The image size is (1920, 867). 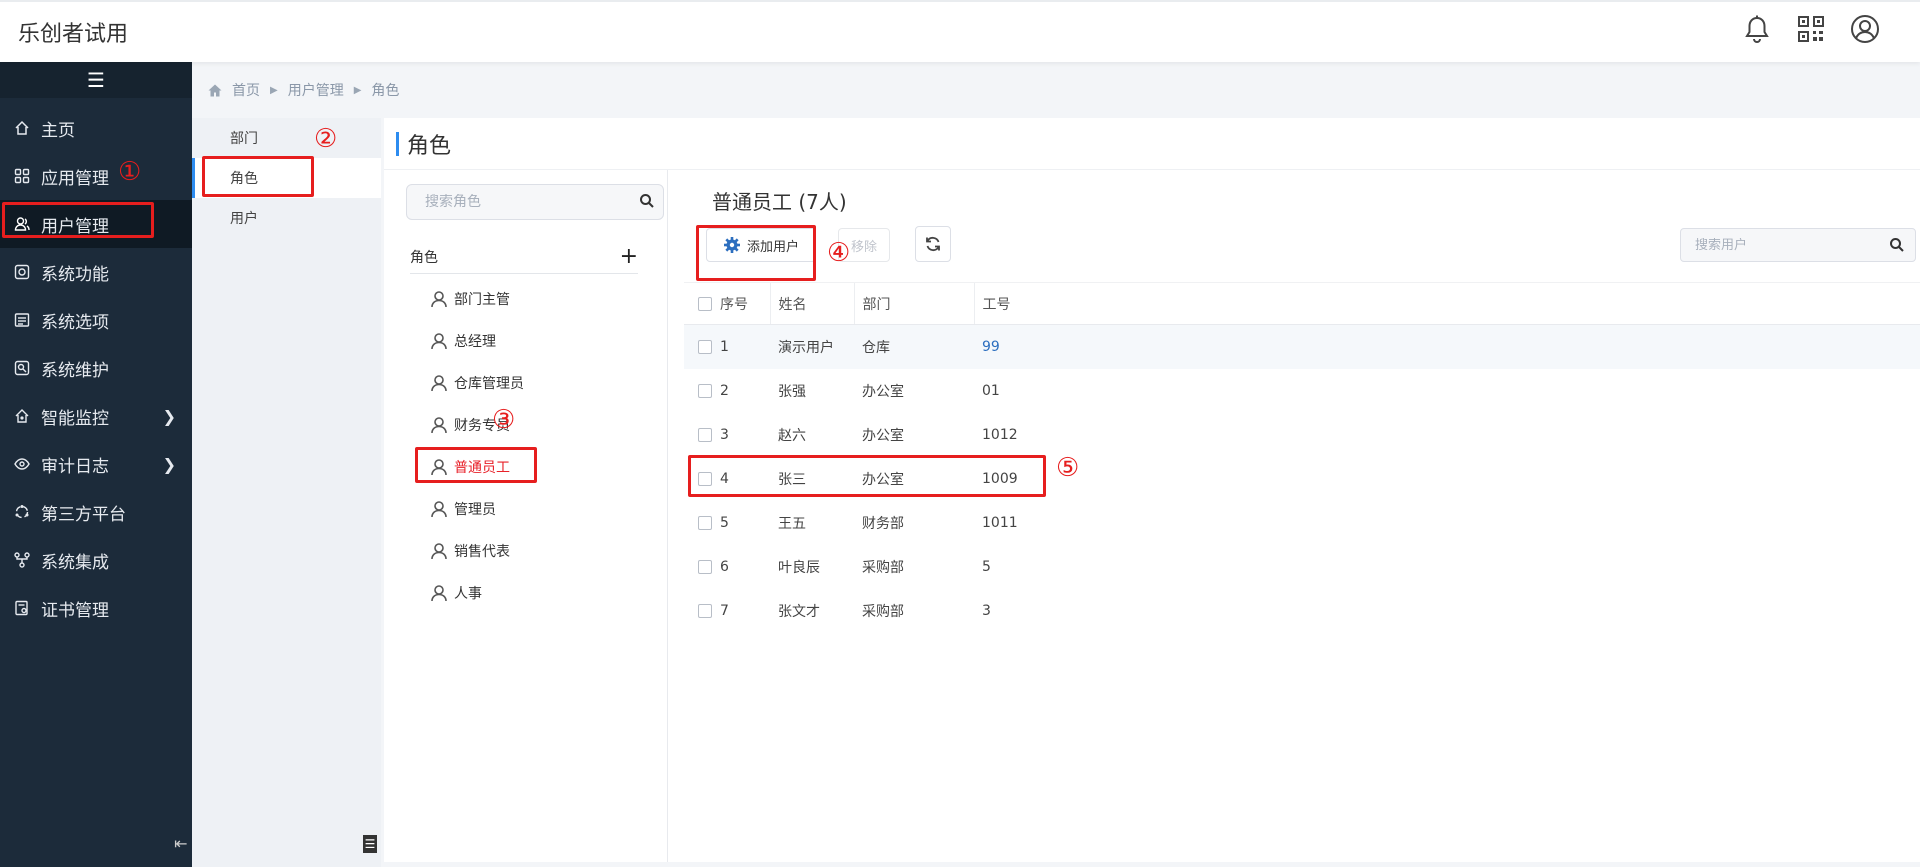 What do you see at coordinates (385, 91) in the screenshot?
I see `breadcrumb-current: 角色` at bounding box center [385, 91].